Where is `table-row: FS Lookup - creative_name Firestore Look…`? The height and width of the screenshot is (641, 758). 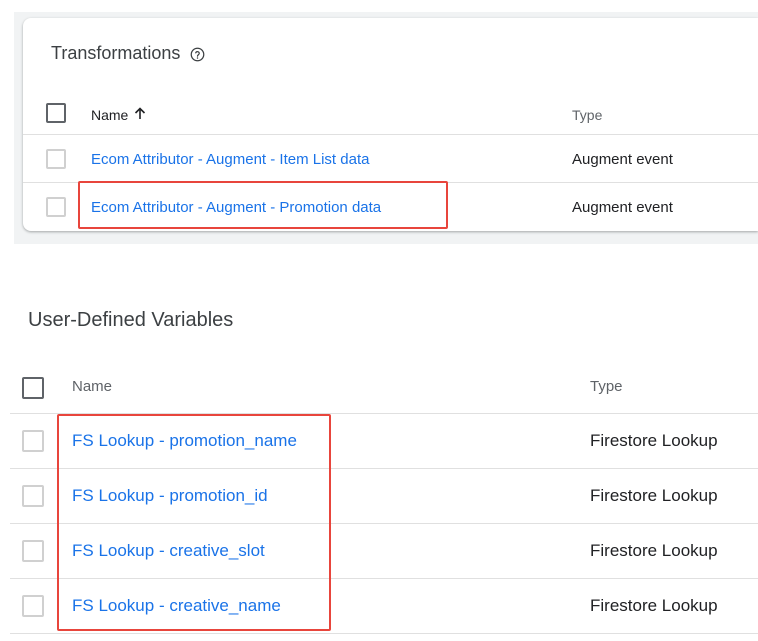
table-row: FS Lookup - creative_name Firestore Look… is located at coordinates (384, 606).